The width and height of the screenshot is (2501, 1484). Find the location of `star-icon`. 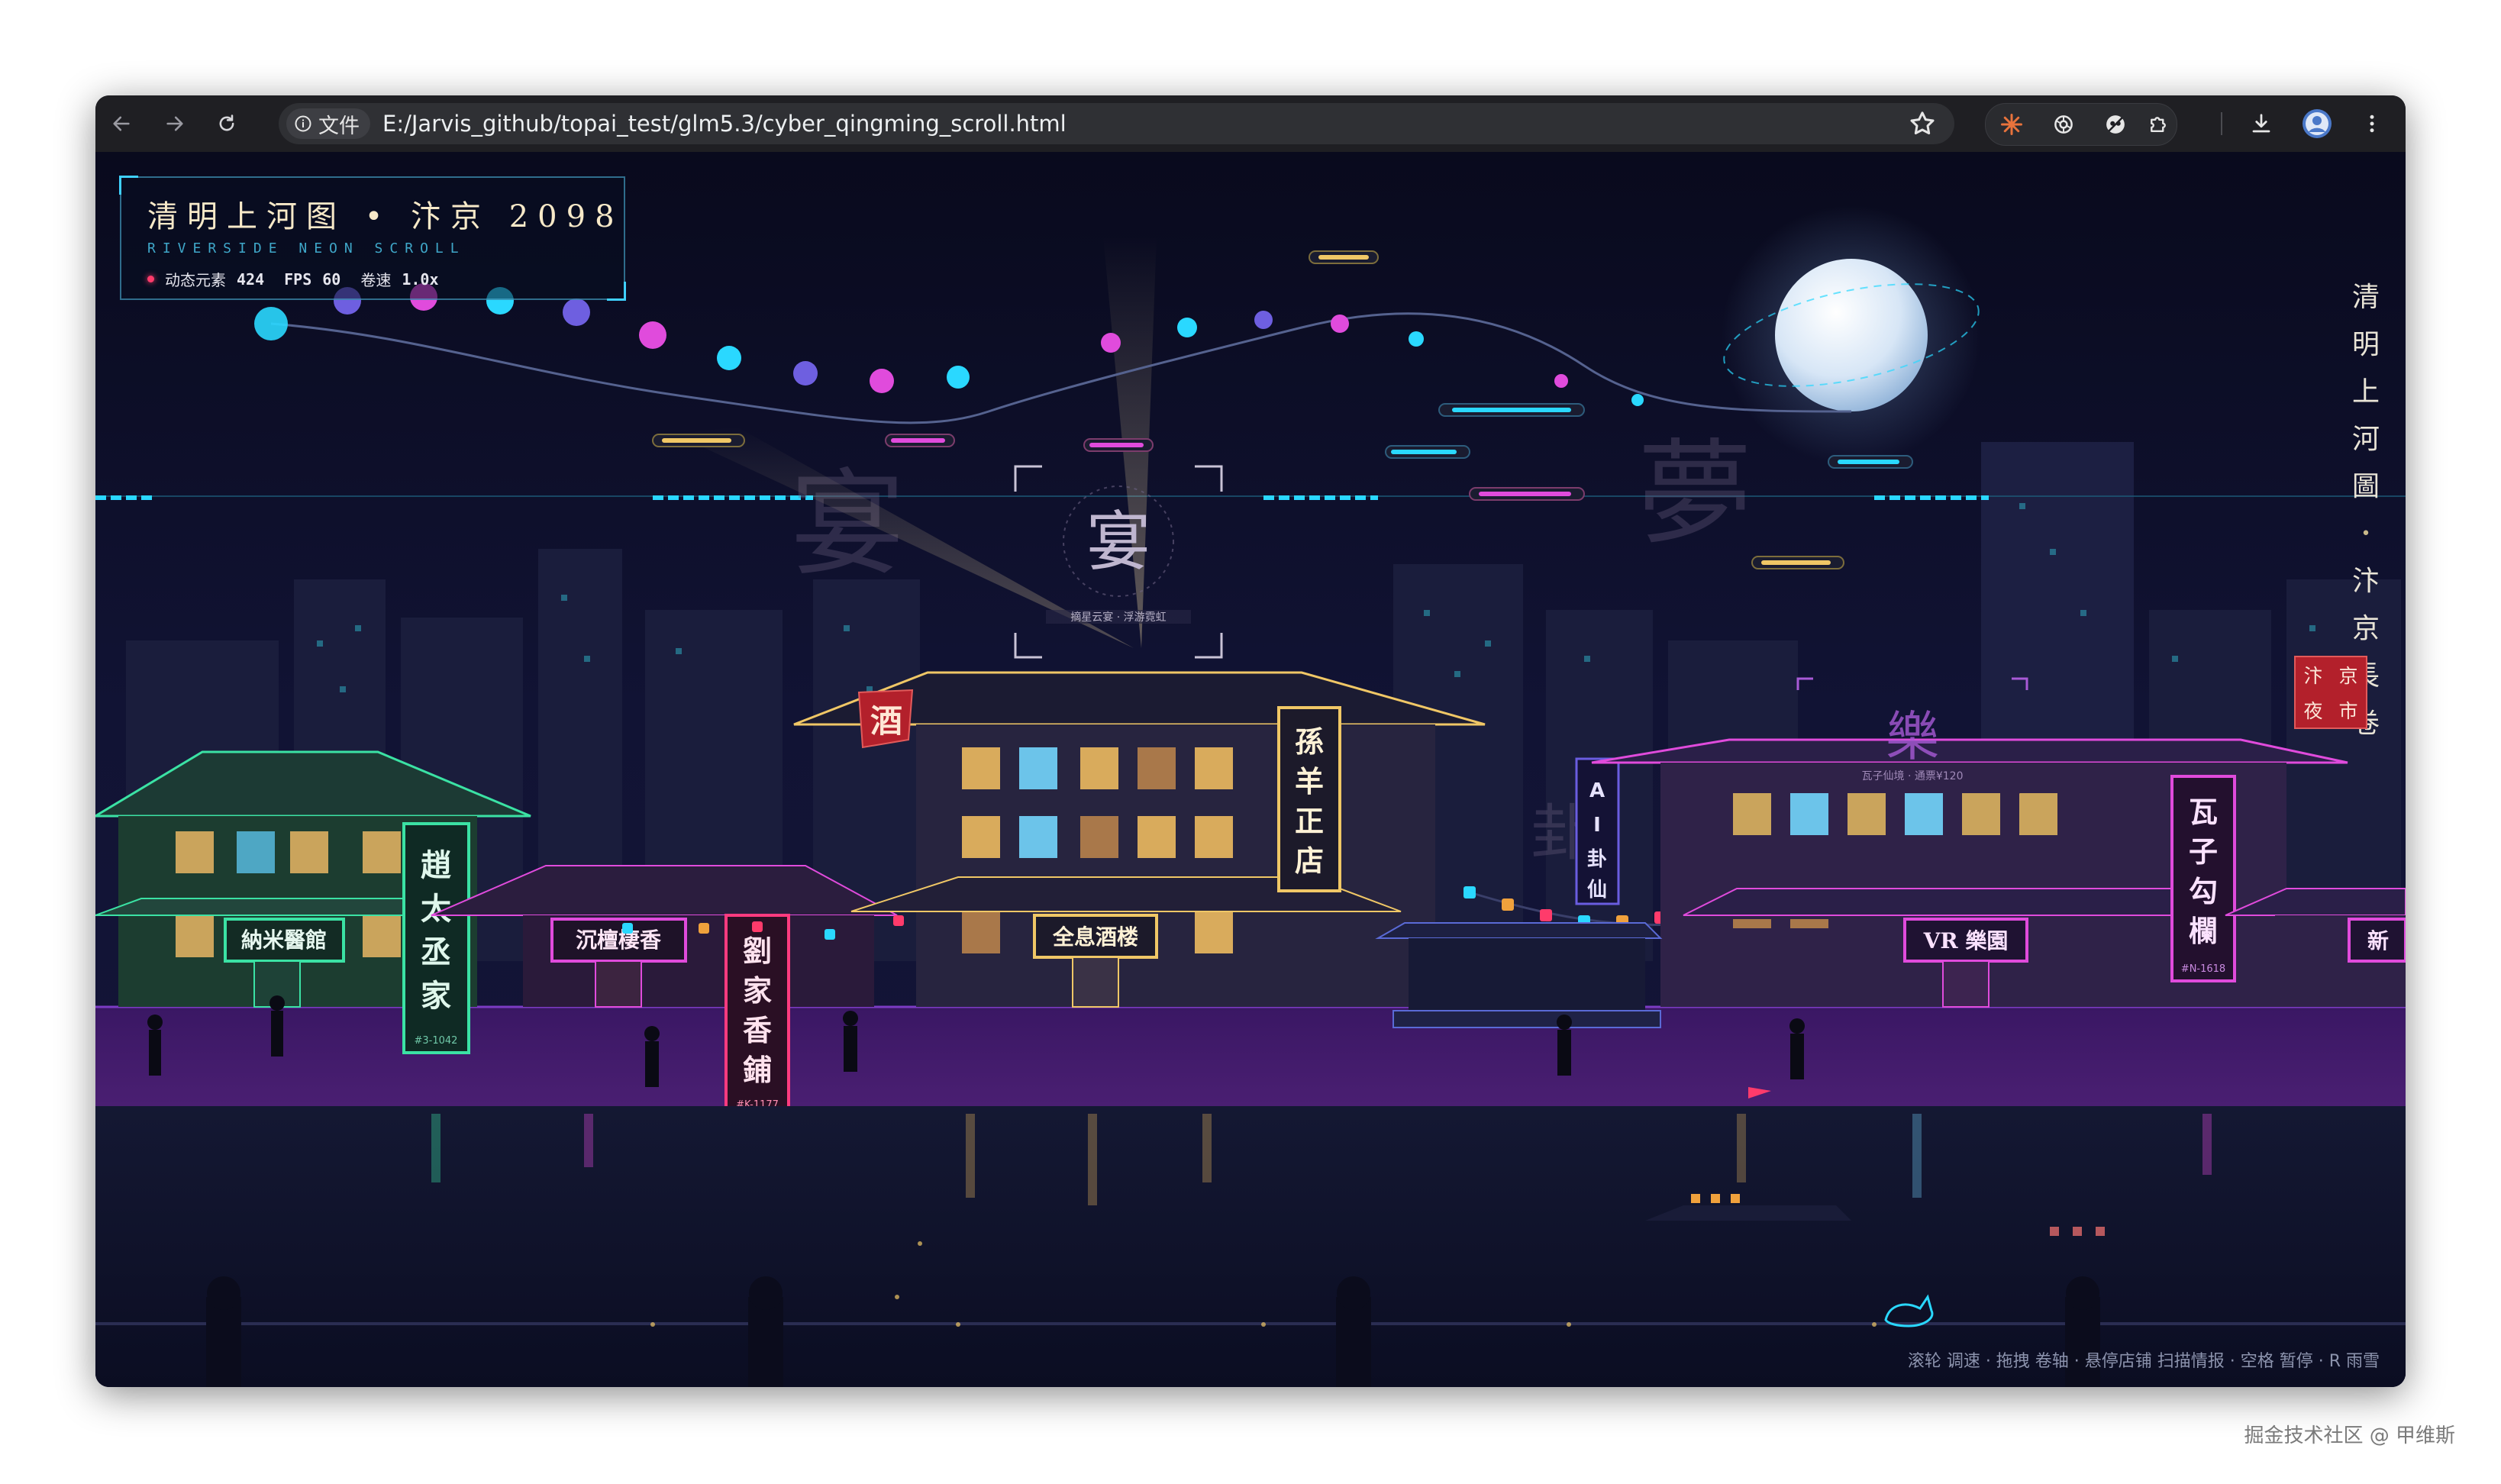

star-icon is located at coordinates (1923, 124).